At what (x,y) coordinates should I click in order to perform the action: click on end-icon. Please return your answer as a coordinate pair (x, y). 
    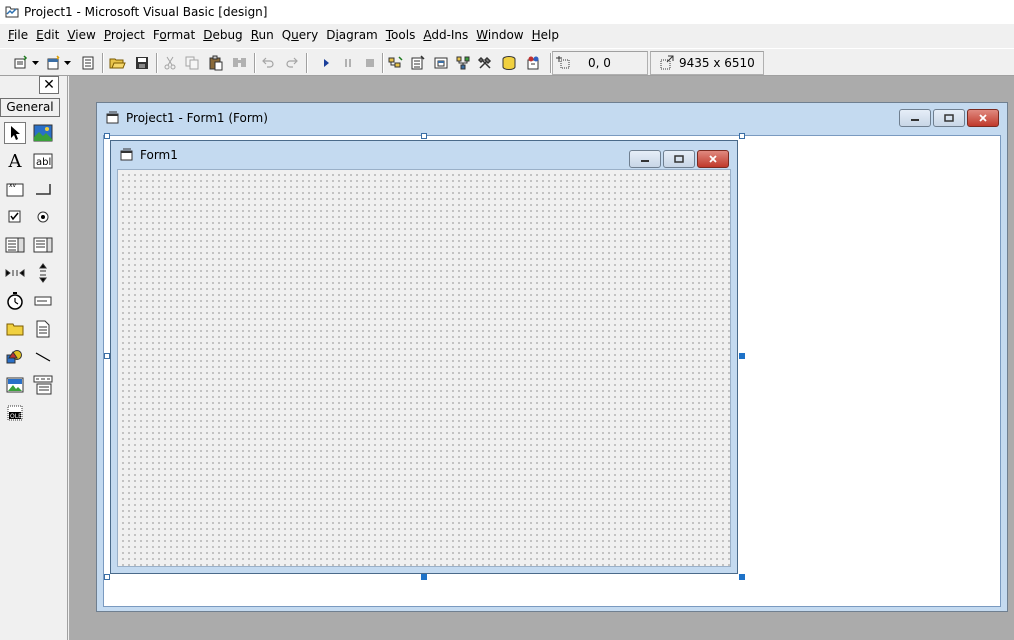
    Looking at the image, I should click on (370, 63).